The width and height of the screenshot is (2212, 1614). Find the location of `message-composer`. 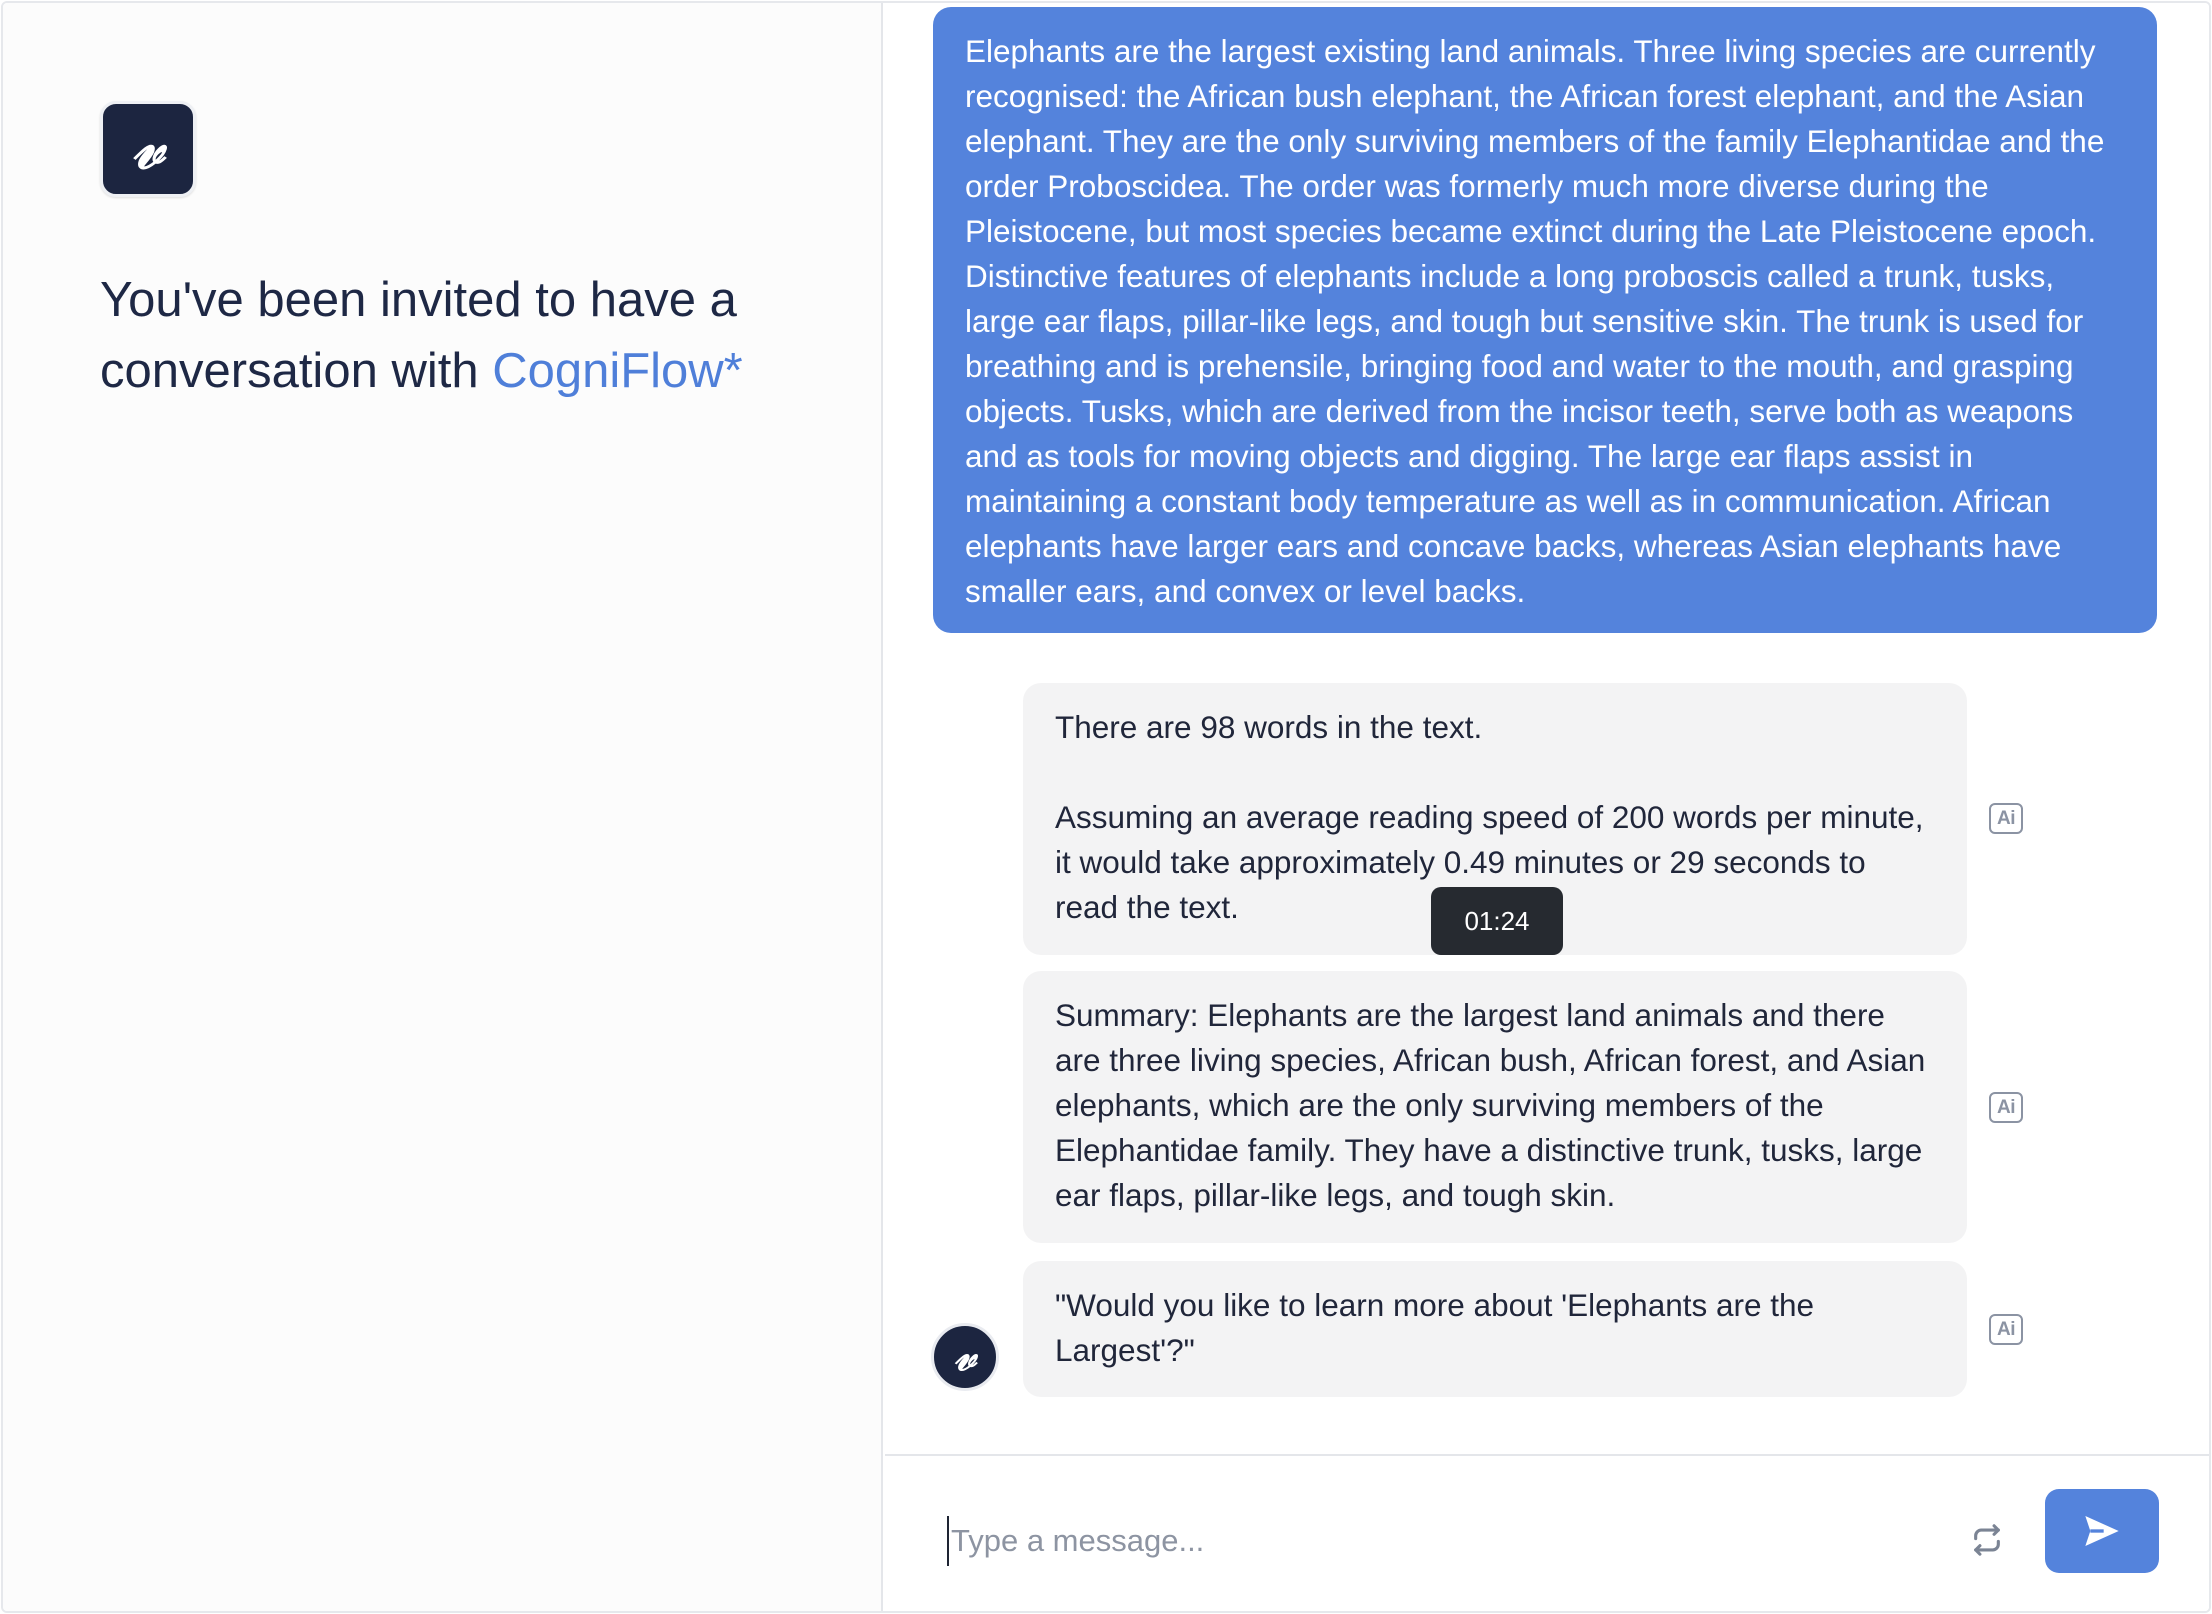

message-composer is located at coordinates (1547, 1532).